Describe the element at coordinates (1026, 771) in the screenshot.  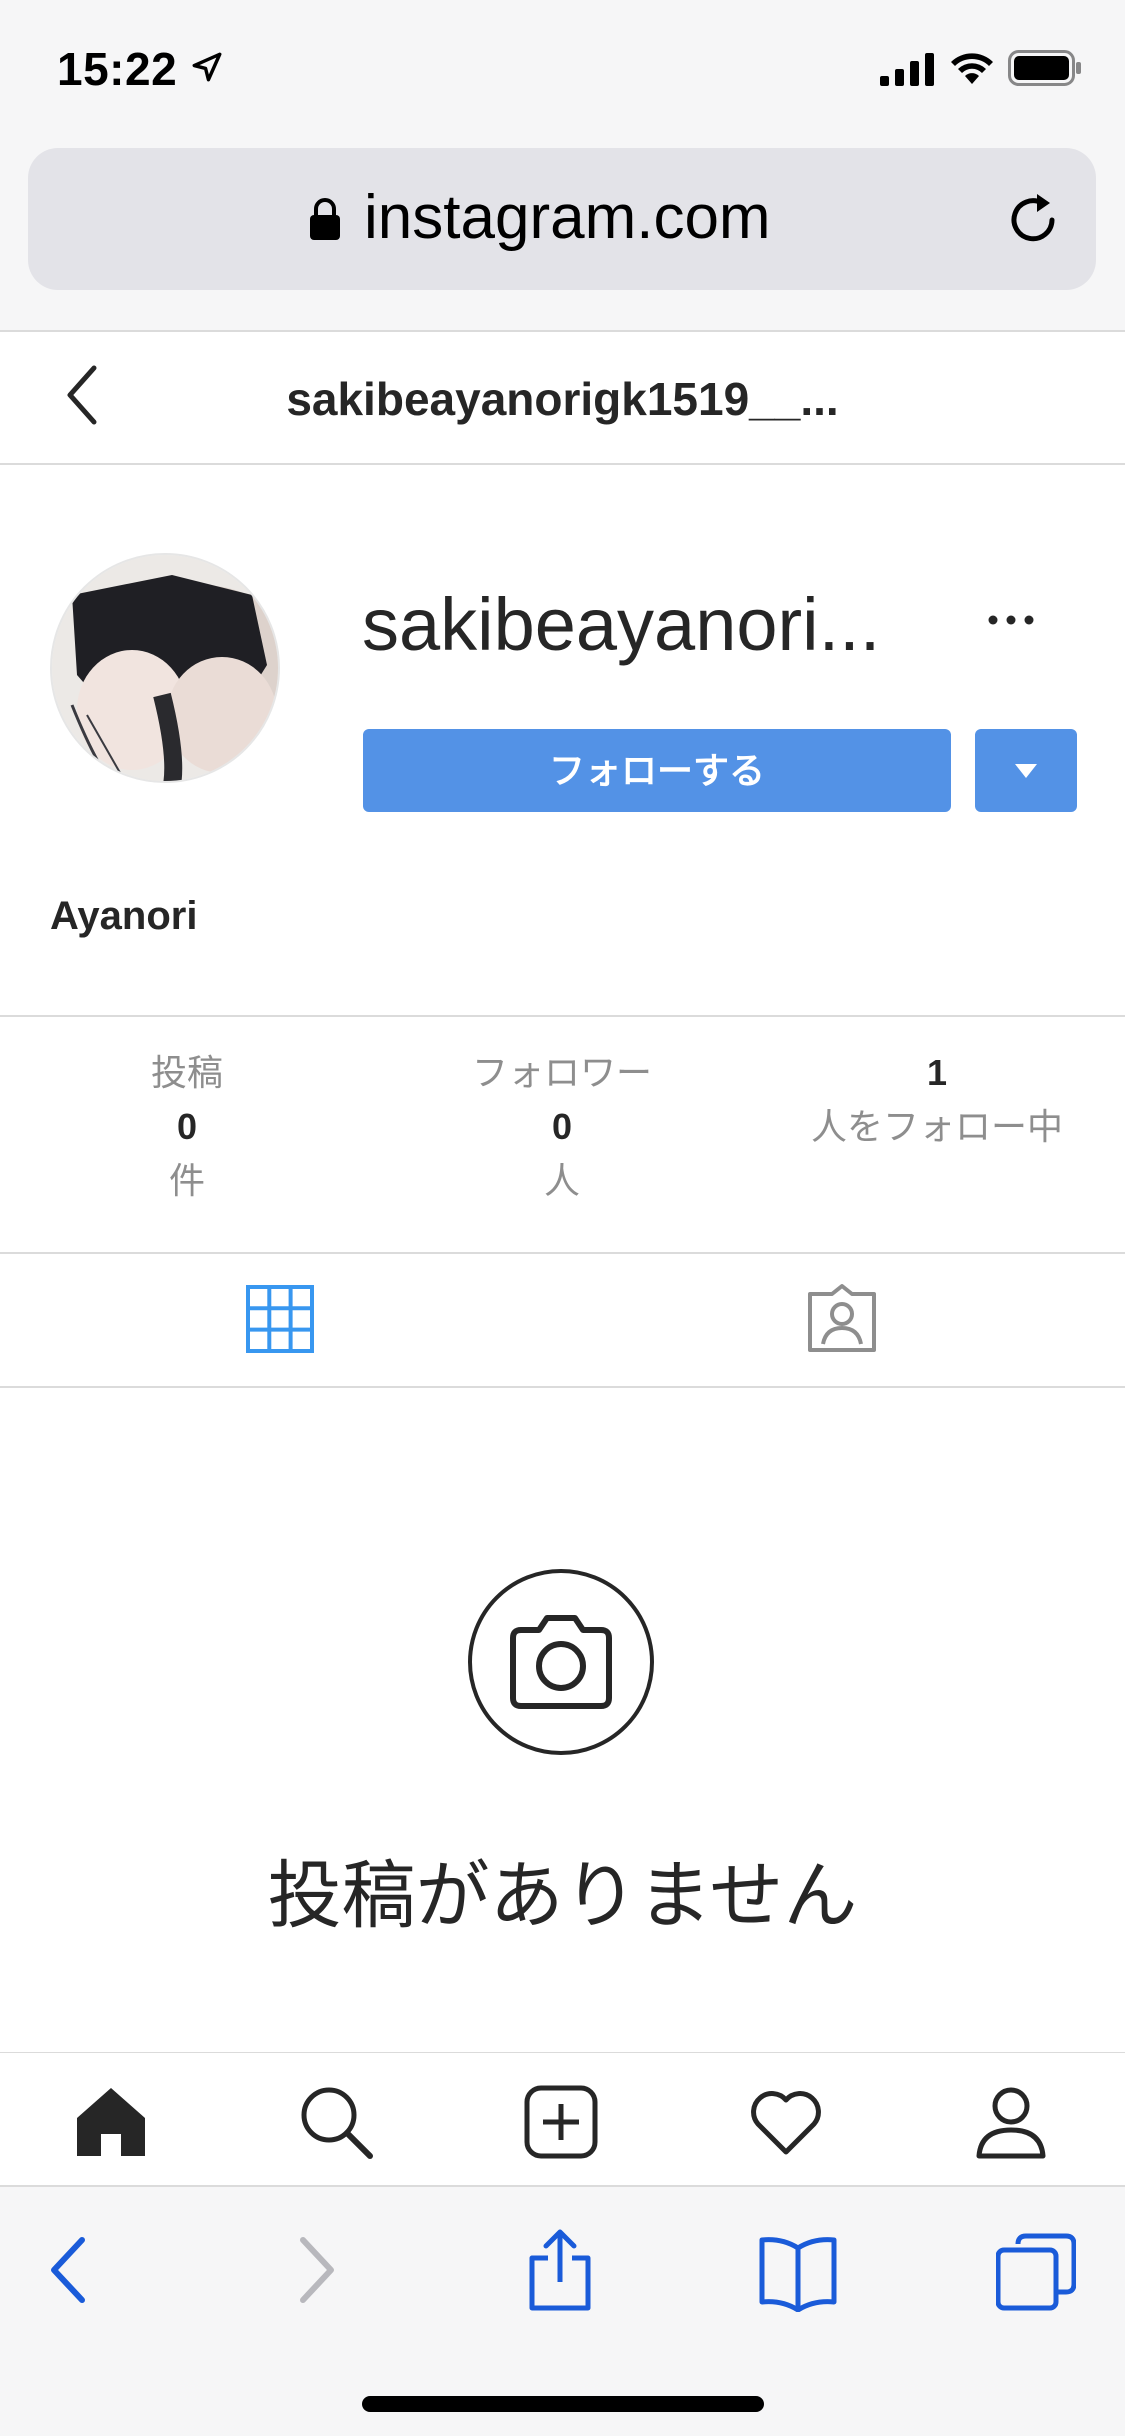
I see `caret-down-icon` at that location.